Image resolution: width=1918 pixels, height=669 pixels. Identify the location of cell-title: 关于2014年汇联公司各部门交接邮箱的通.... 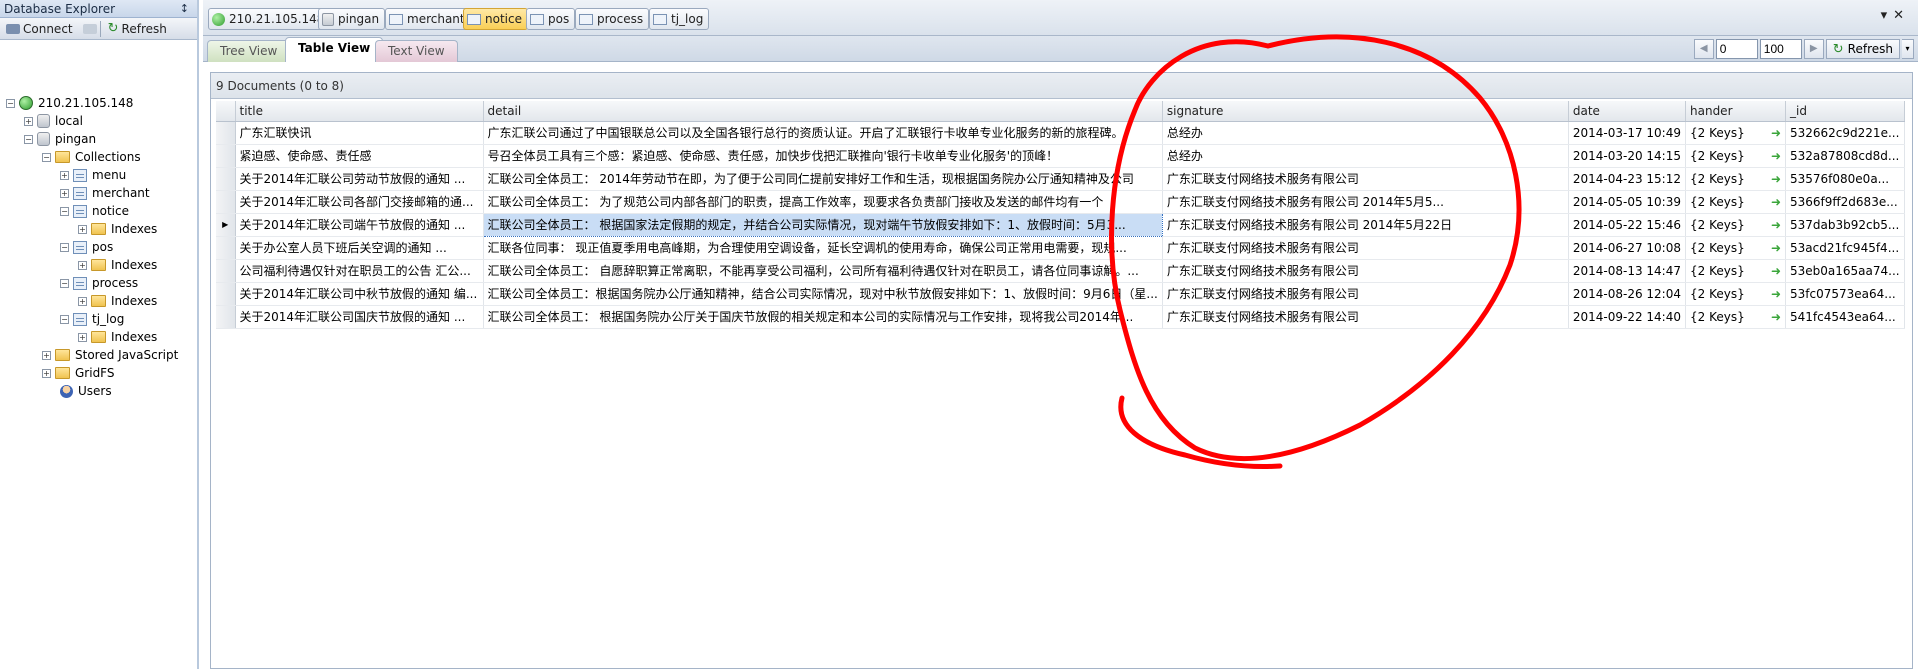
(359, 202).